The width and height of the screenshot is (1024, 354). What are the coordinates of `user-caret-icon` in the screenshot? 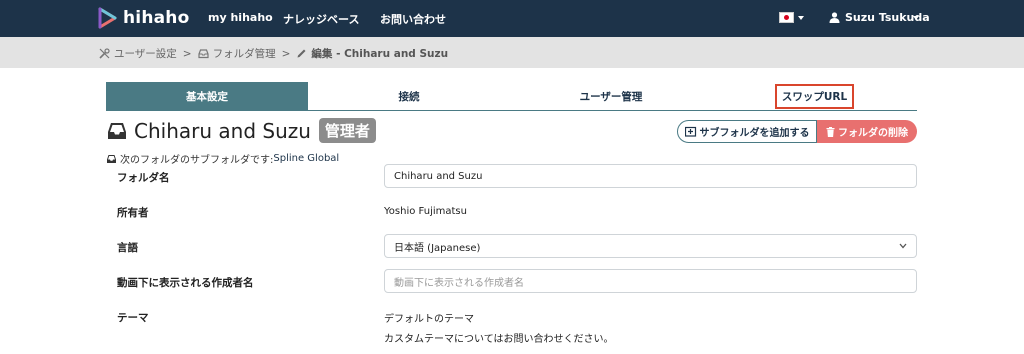 It's located at (916, 18).